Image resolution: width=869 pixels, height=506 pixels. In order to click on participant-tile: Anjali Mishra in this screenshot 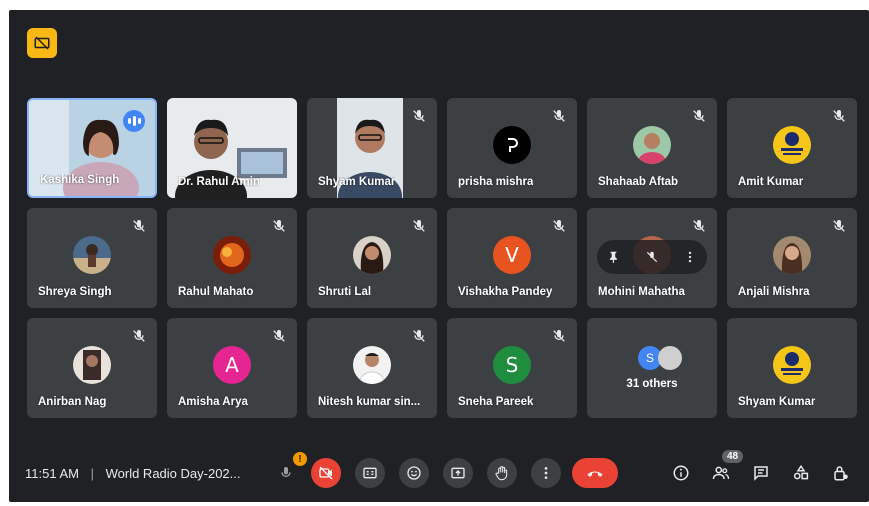, I will do `click(792, 258)`.